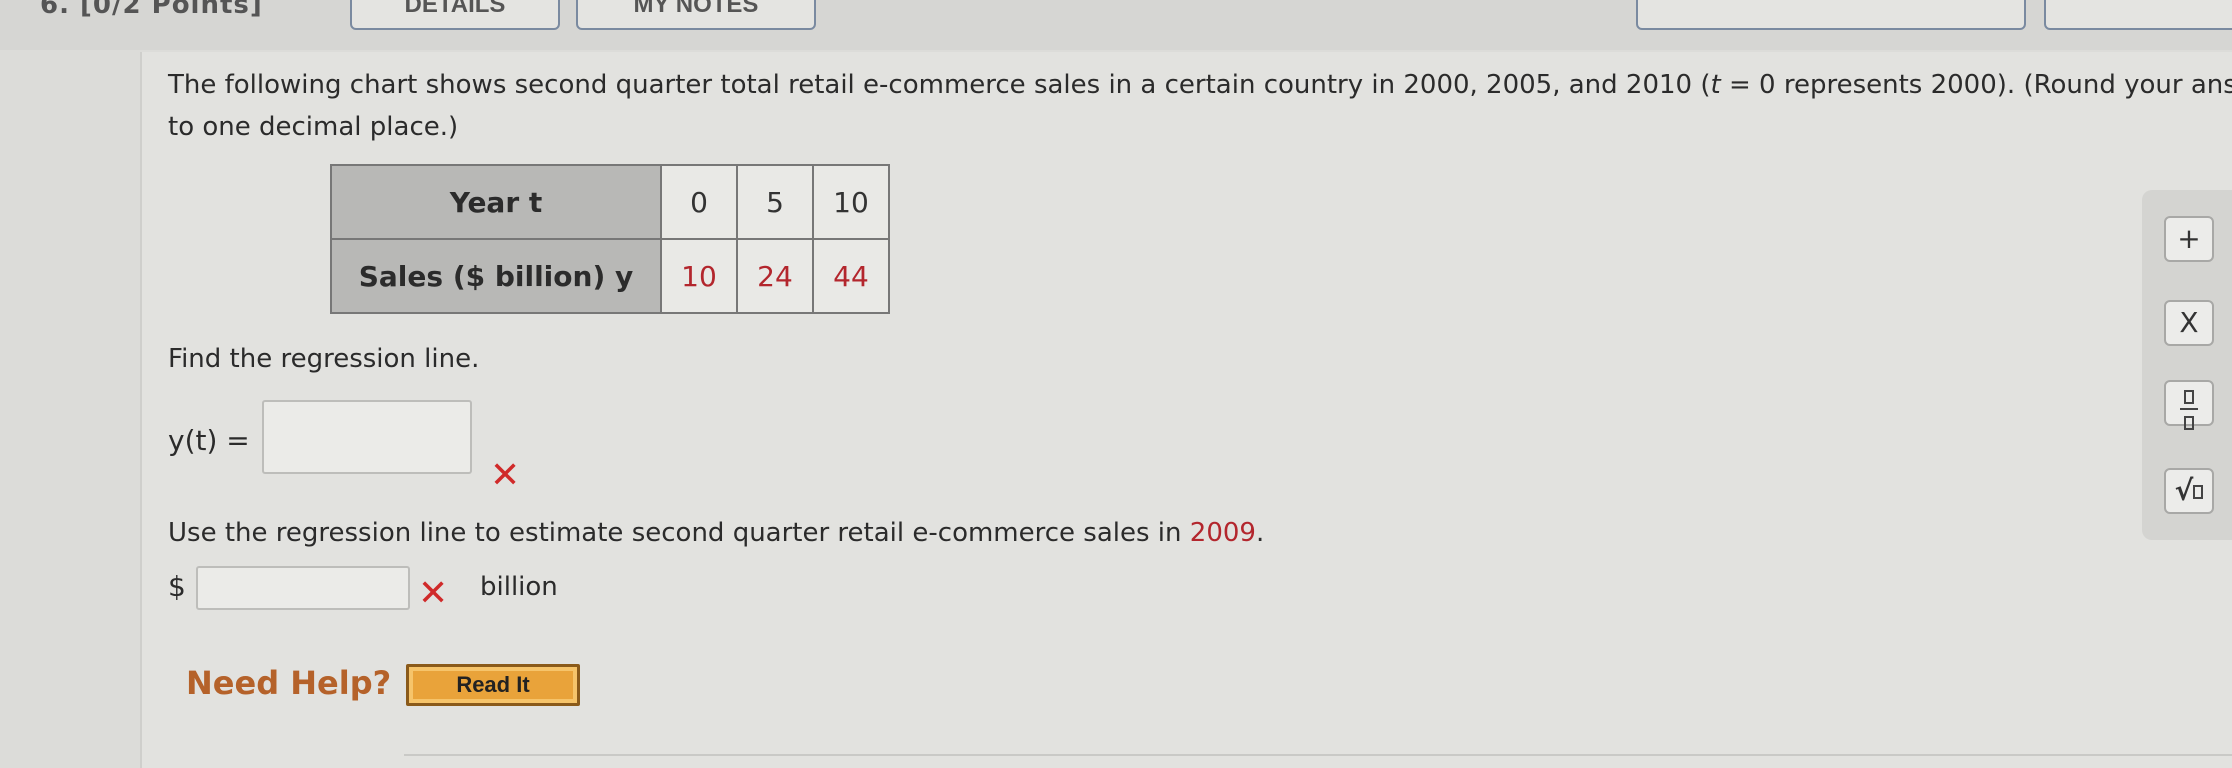 The width and height of the screenshot is (2232, 768). Describe the element at coordinates (367, 437) in the screenshot. I see `regression-line-input` at that location.